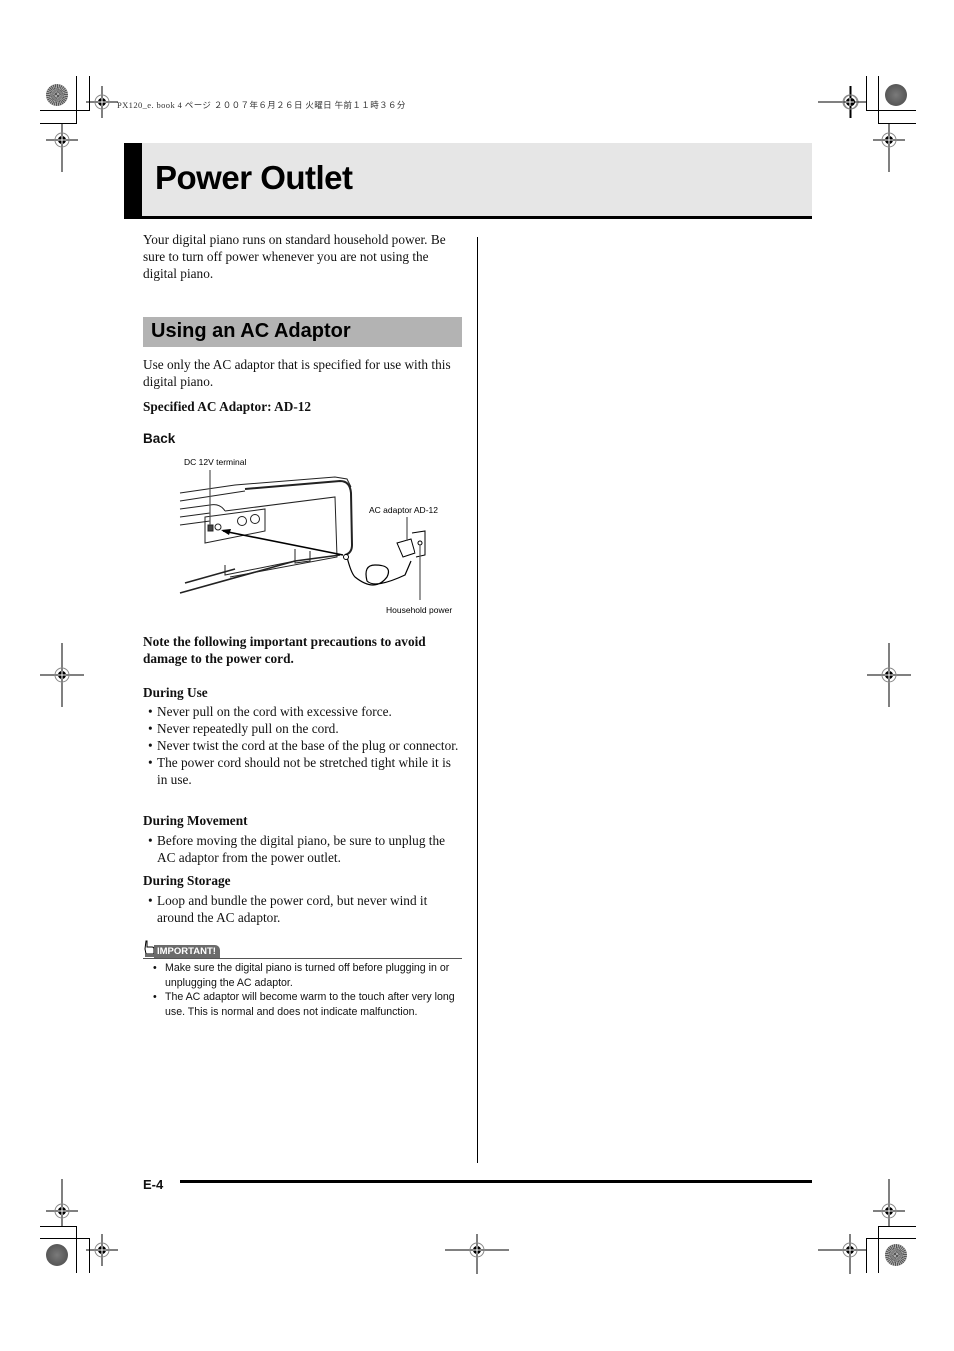 This screenshot has width=954, height=1351. Describe the element at coordinates (159, 438) in the screenshot. I see `figure-heading: Back` at that location.